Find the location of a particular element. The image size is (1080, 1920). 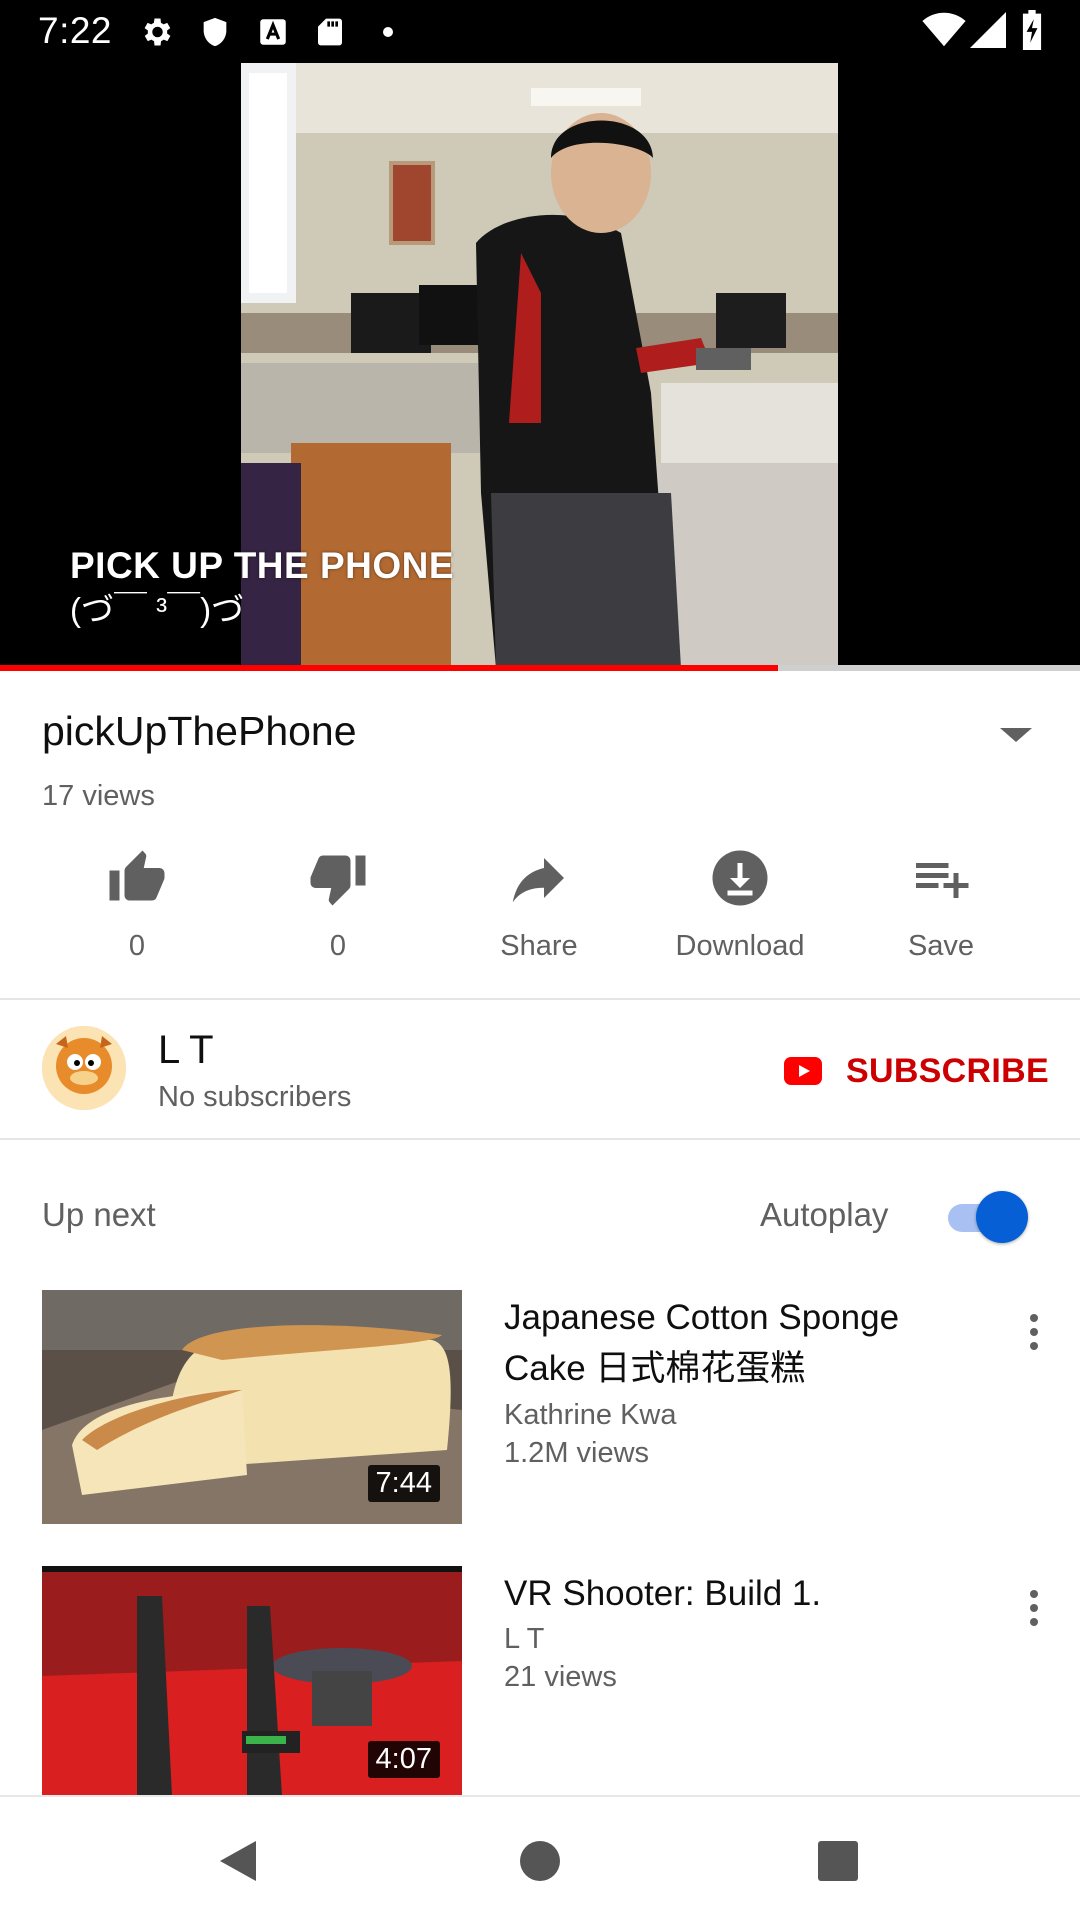

subscribe-button: SUBSCRIBE is located at coordinates (916, 1071).